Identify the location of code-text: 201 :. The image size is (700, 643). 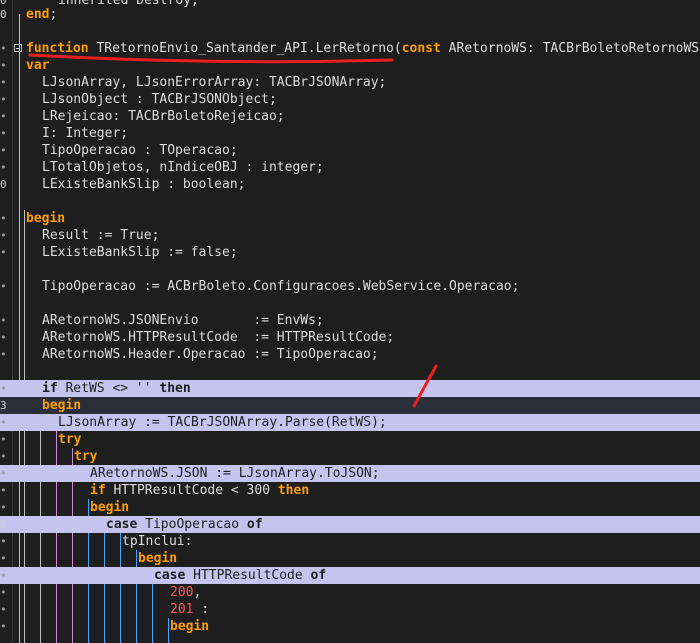
(189, 609).